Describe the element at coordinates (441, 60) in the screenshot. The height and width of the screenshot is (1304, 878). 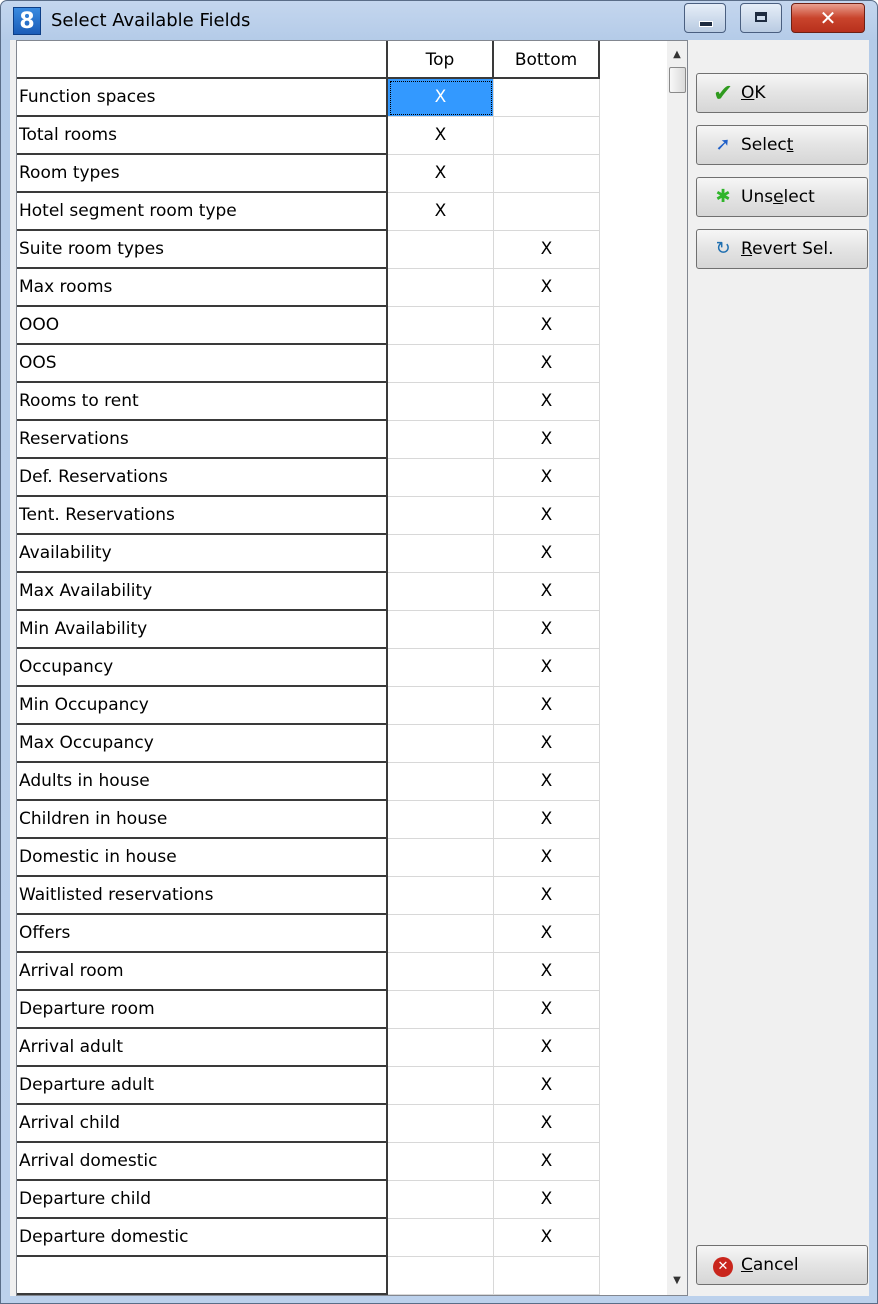
I see `column-header-top: Top` at that location.